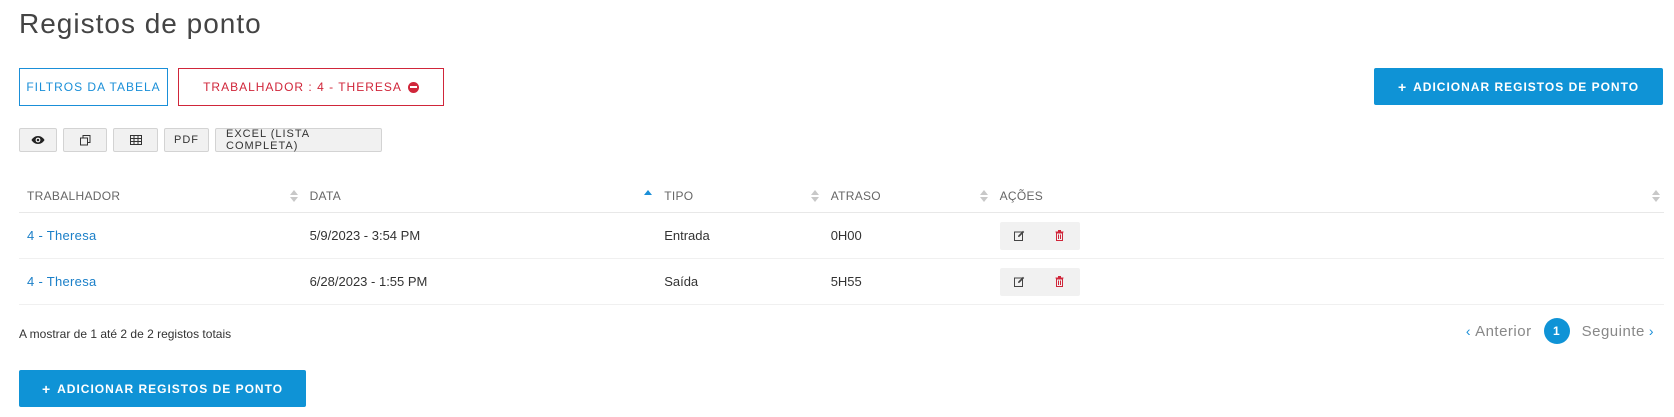 Image resolution: width=1674 pixels, height=417 pixels. What do you see at coordinates (1613, 331) in the screenshot?
I see `next-label: Seguinte` at bounding box center [1613, 331].